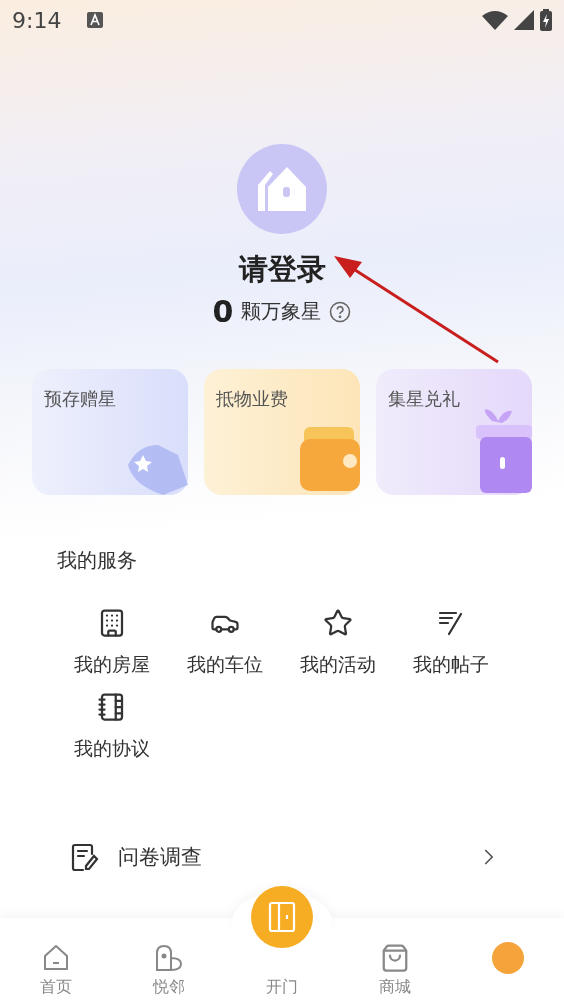 The height and width of the screenshot is (1004, 564). Describe the element at coordinates (56, 987) in the screenshot. I see `tab-label: 首页` at that location.